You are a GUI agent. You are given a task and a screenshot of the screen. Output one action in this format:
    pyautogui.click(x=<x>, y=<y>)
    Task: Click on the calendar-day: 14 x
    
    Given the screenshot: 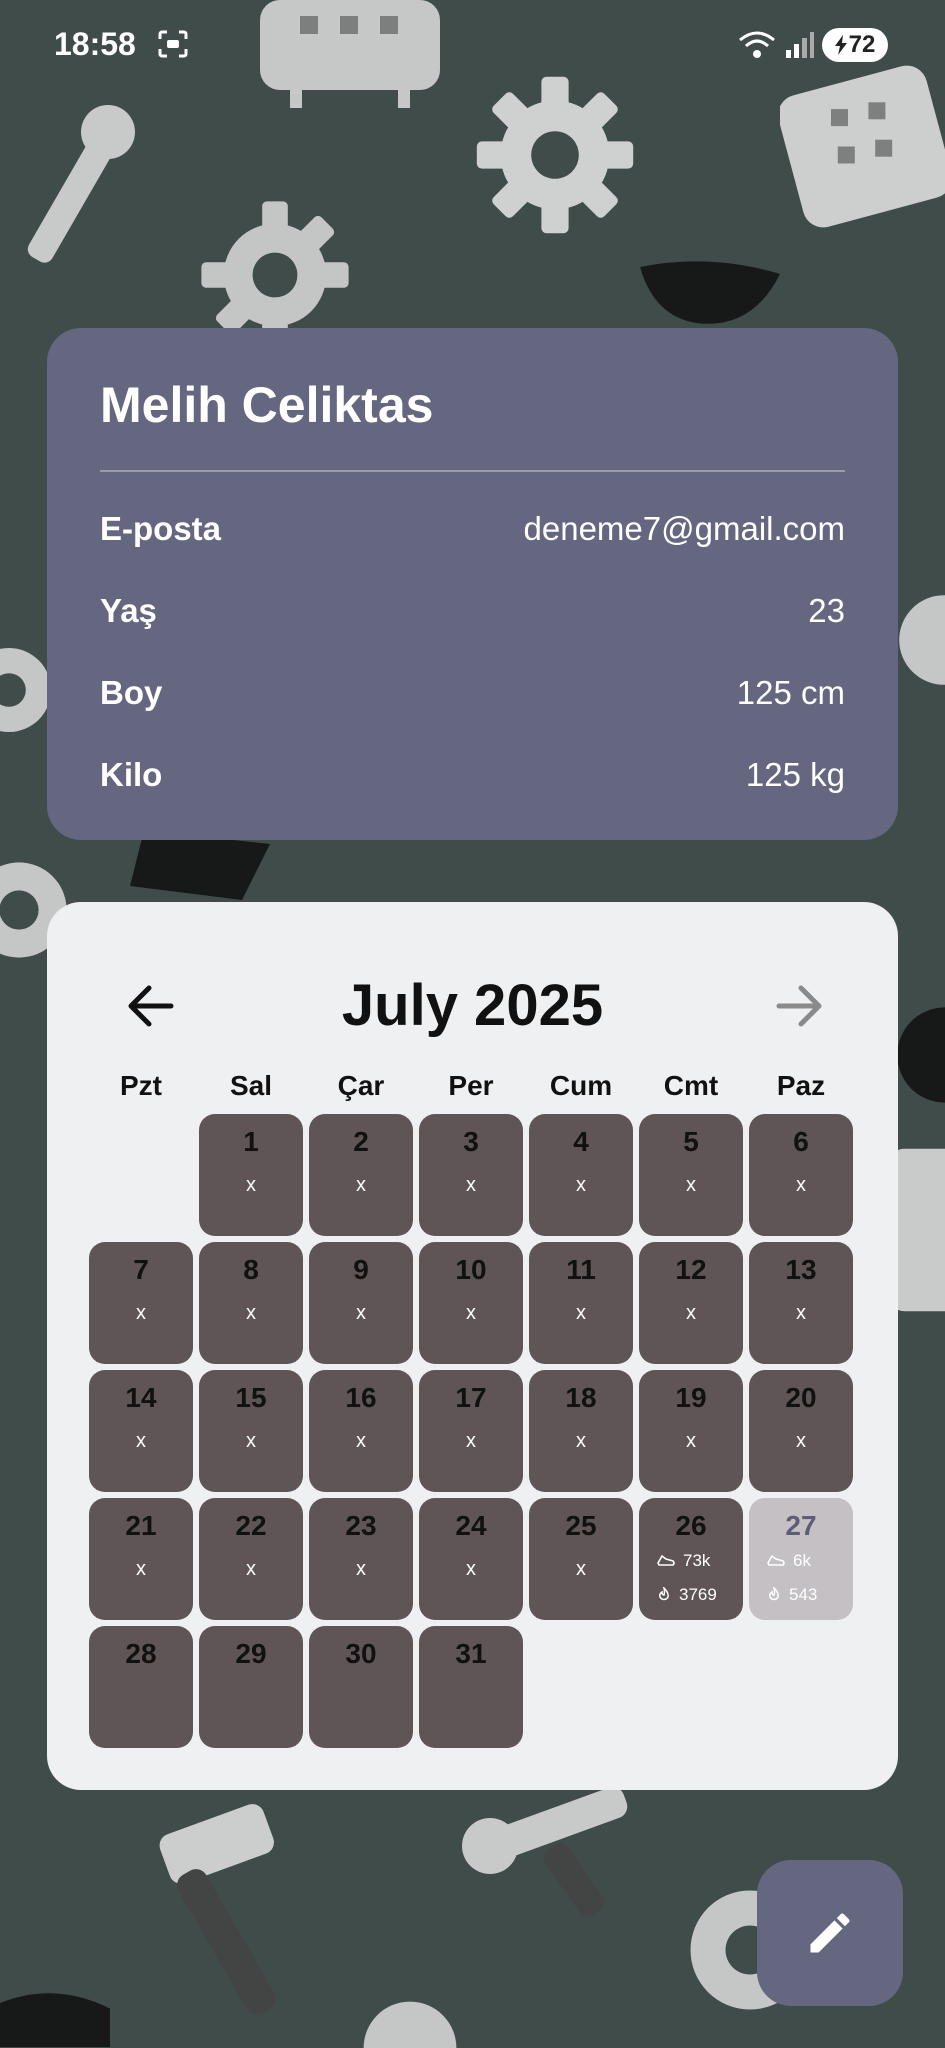 What is the action you would take?
    pyautogui.click(x=141, y=1431)
    